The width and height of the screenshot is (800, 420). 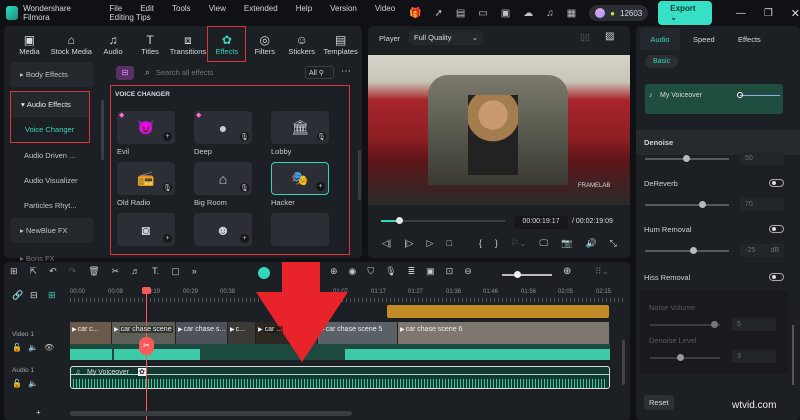 I want to click on audio-edit-icon: ♬, so click(x=135, y=271).